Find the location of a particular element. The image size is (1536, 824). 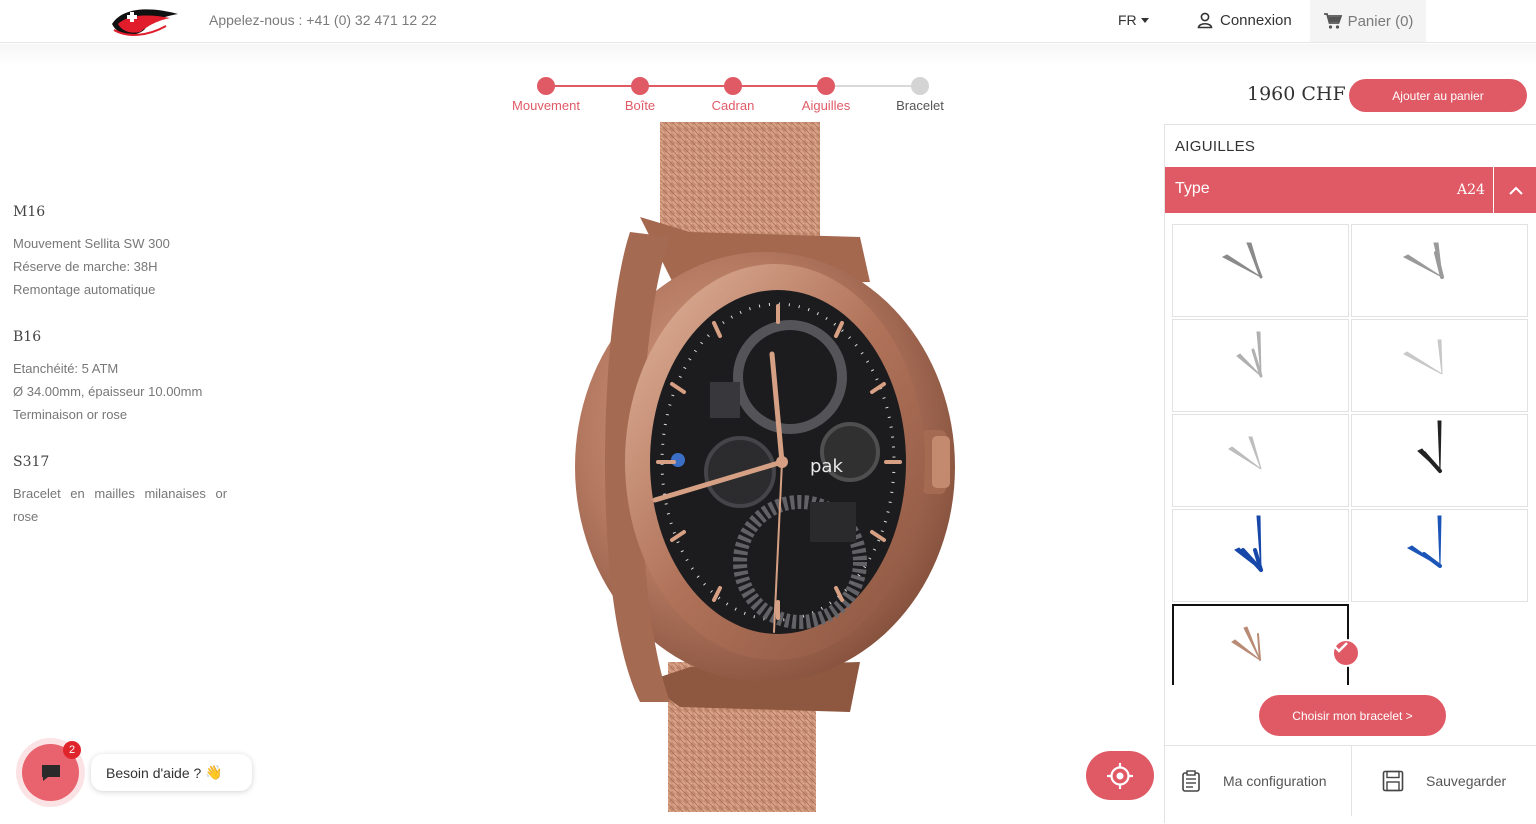

save-button: Sauvegarder is located at coordinates (1444, 781).